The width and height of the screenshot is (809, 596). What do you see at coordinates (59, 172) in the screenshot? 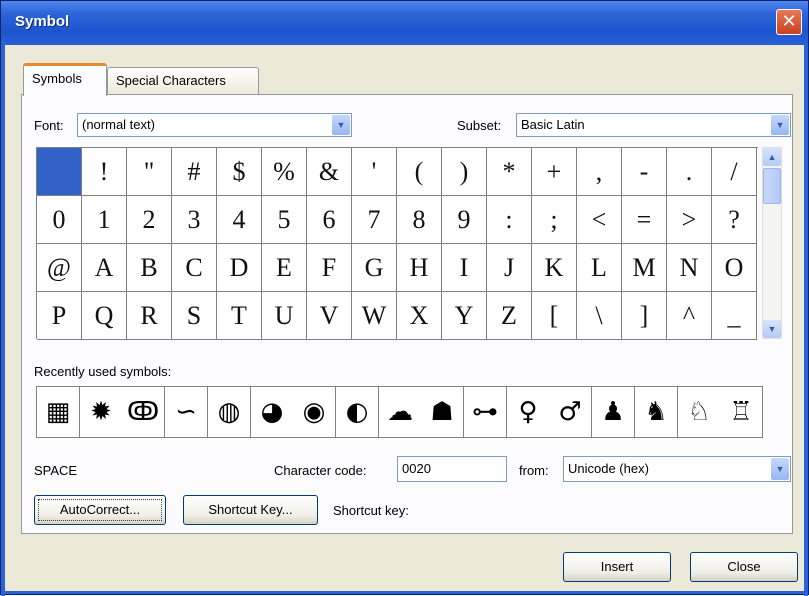
I see `symbol-cell` at bounding box center [59, 172].